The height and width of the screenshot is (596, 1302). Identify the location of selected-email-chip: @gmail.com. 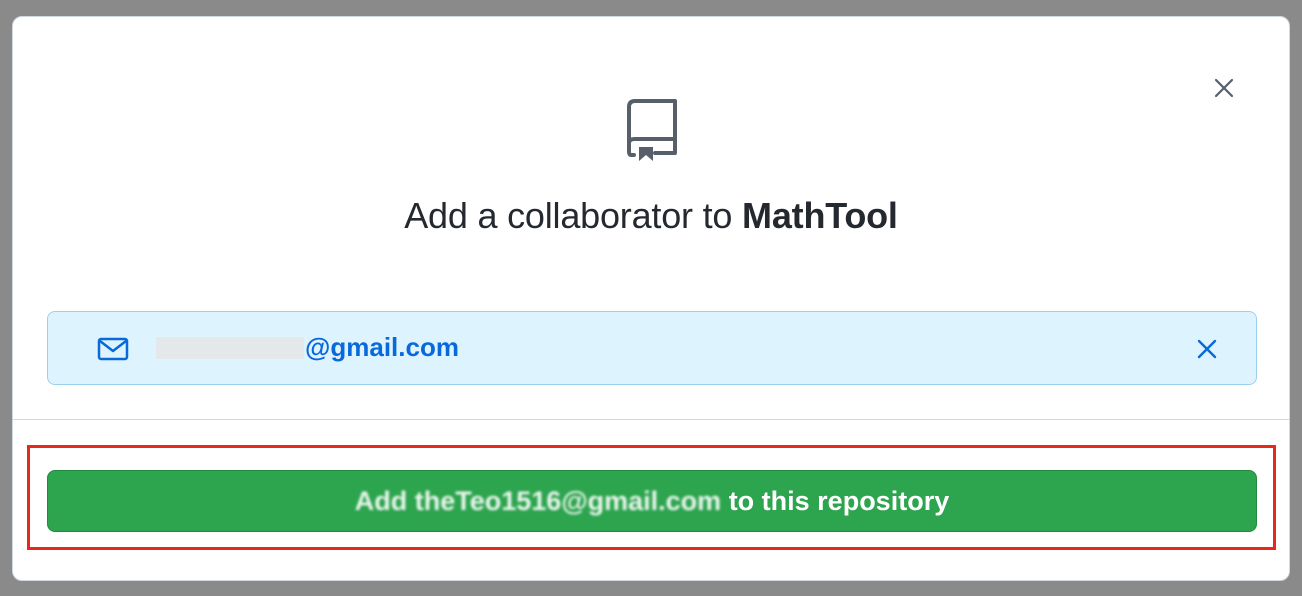
(652, 348).